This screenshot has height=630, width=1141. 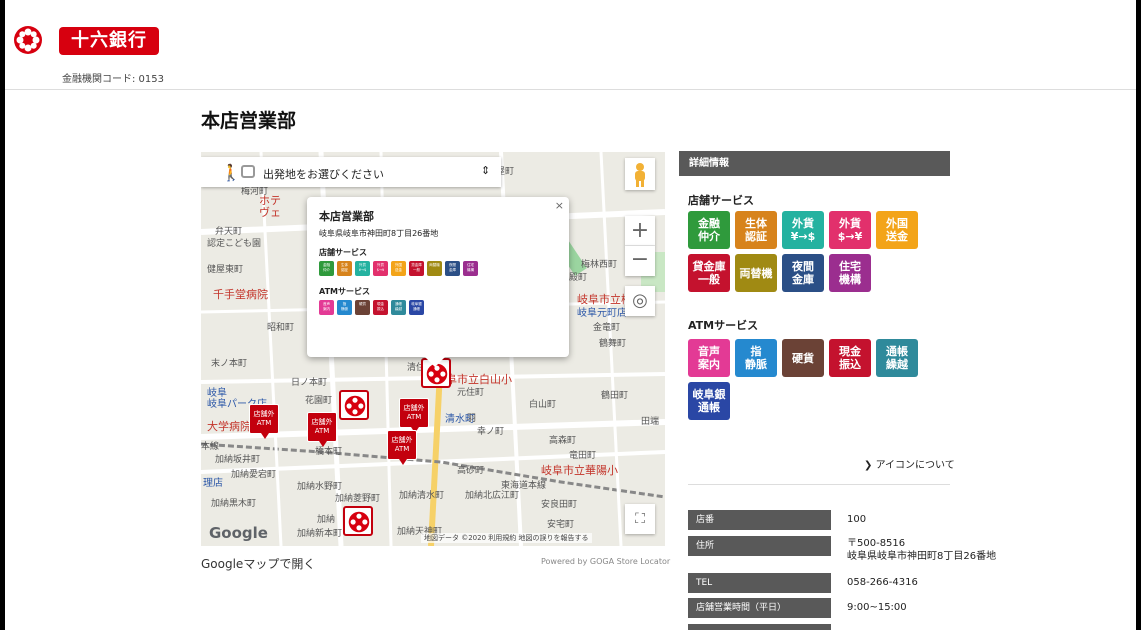 What do you see at coordinates (229, 364) in the screenshot?
I see `map-label: 末ノ本町` at bounding box center [229, 364].